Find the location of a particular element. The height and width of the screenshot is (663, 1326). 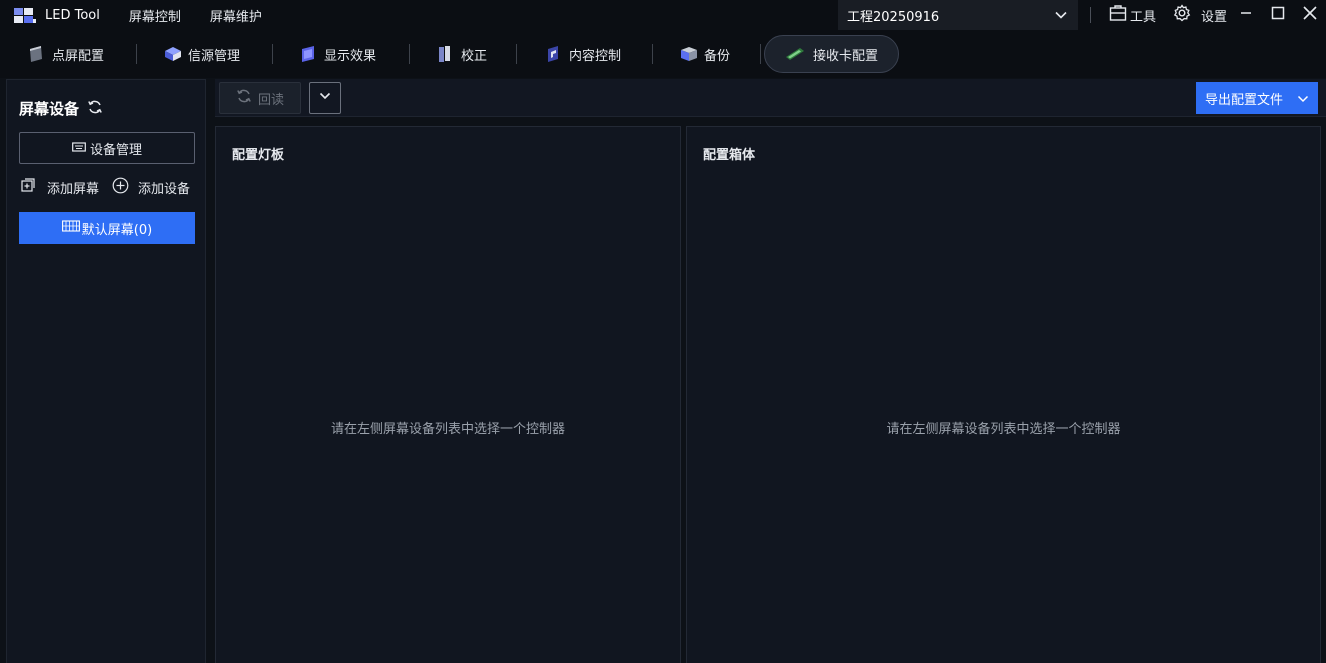

export-config-label: 导出配置文件 is located at coordinates (1244, 100).